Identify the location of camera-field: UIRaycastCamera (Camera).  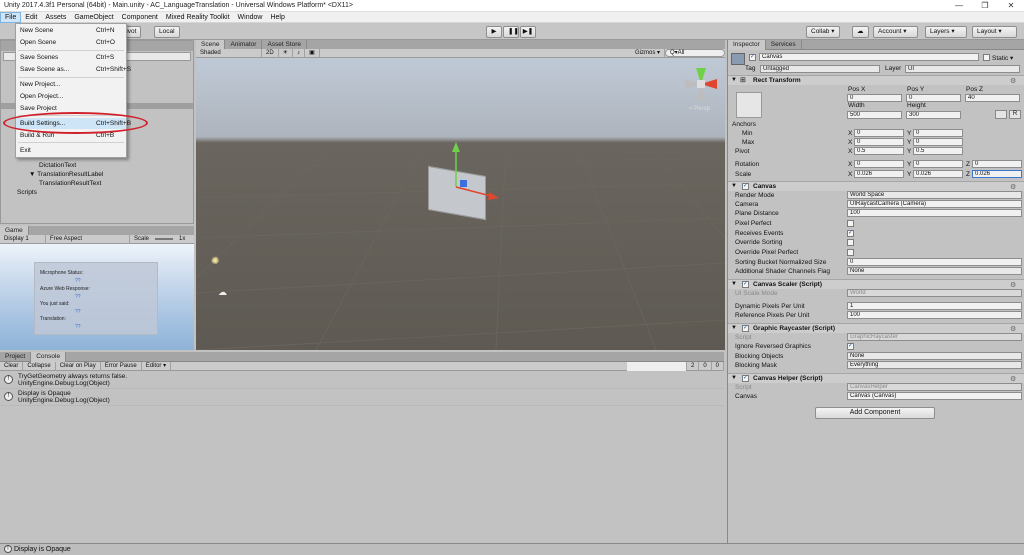
(934, 204).